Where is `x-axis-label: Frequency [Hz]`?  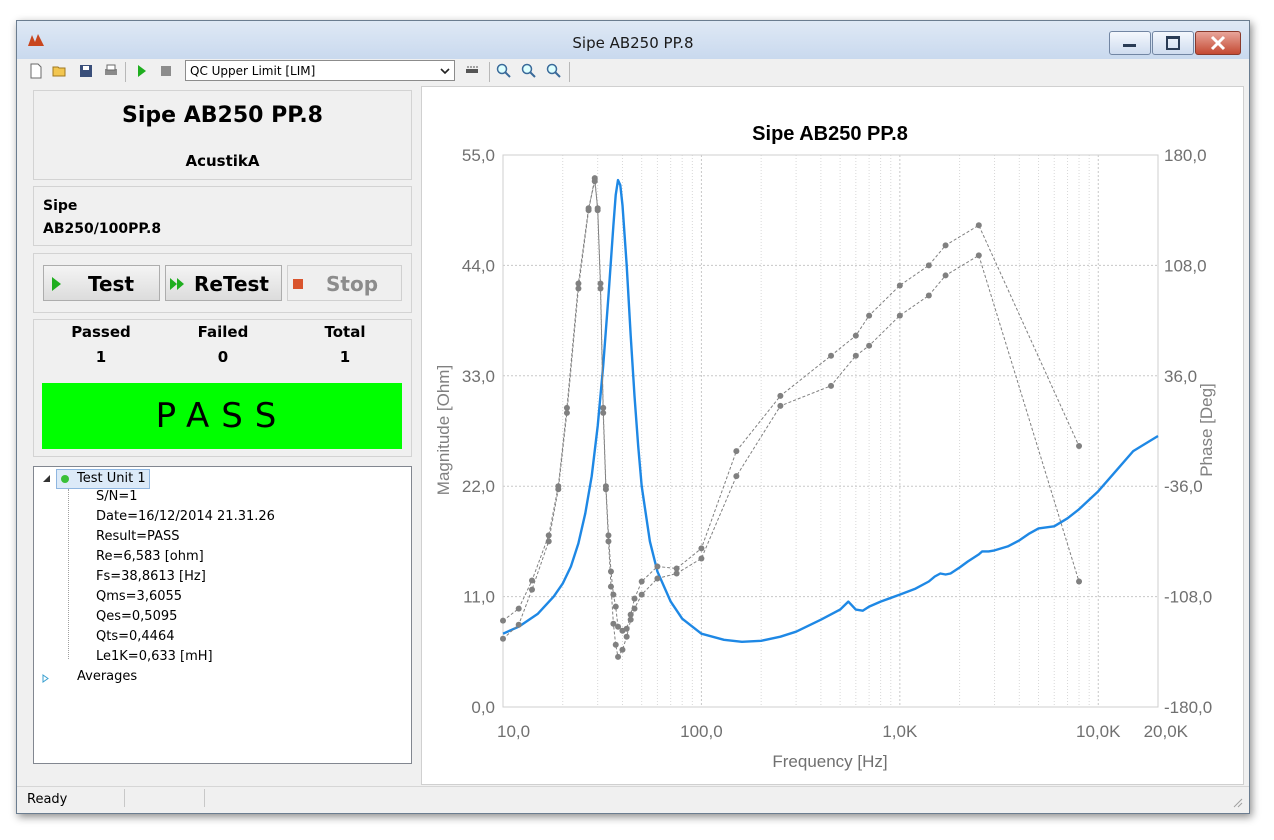 x-axis-label: Frequency [Hz] is located at coordinates (829, 761).